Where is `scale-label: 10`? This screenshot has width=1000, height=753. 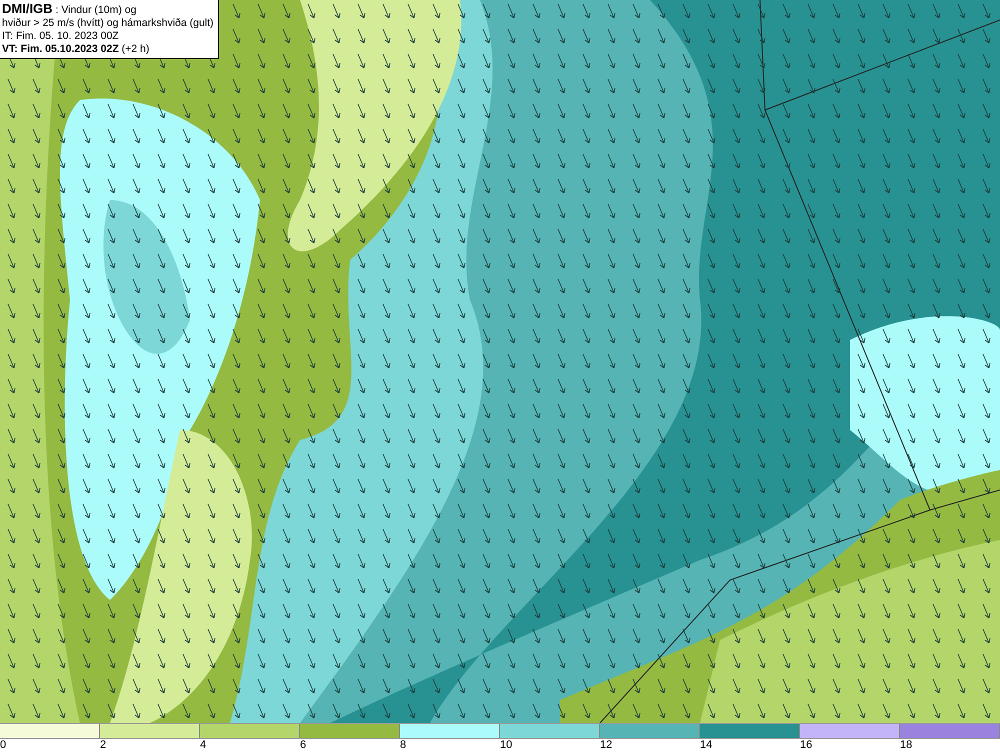
scale-label: 10 is located at coordinates (506, 745).